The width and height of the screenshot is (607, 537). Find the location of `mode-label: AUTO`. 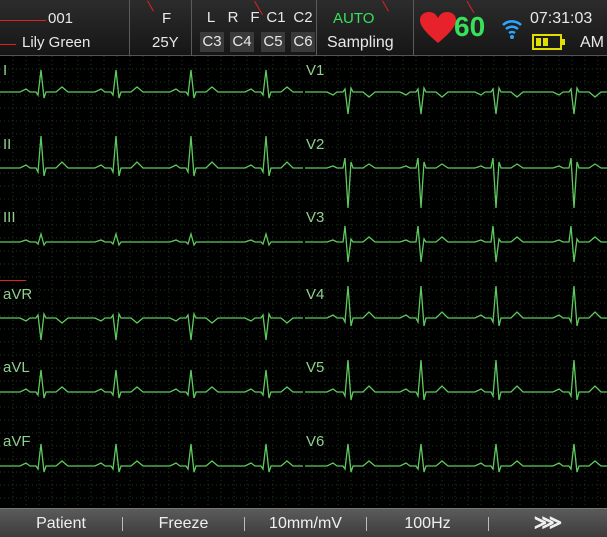

mode-label: AUTO is located at coordinates (354, 18).